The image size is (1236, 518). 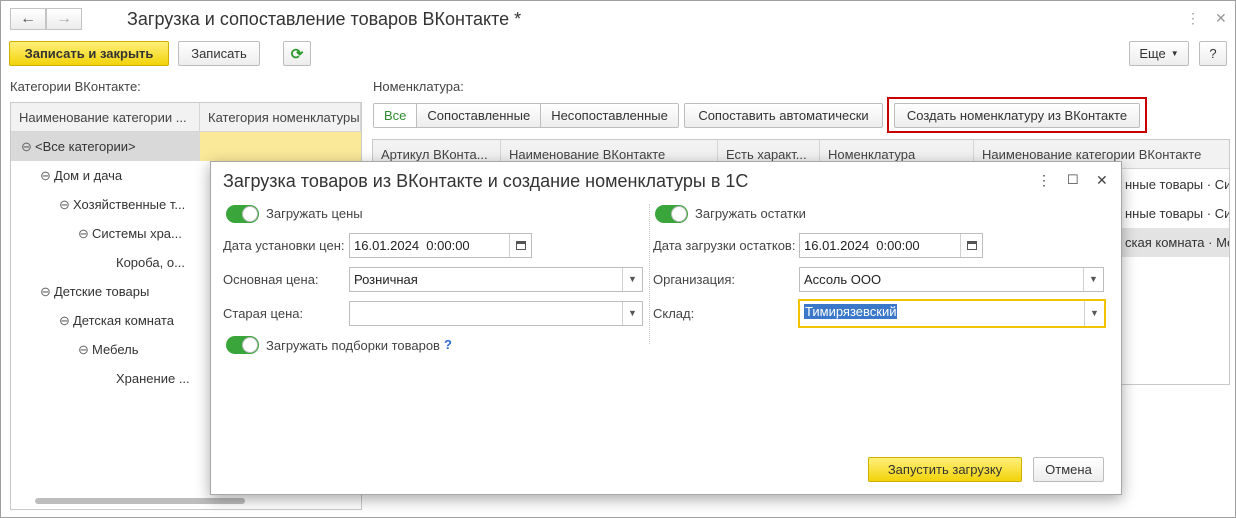 I want to click on load-collections-toggle, so click(x=242, y=345).